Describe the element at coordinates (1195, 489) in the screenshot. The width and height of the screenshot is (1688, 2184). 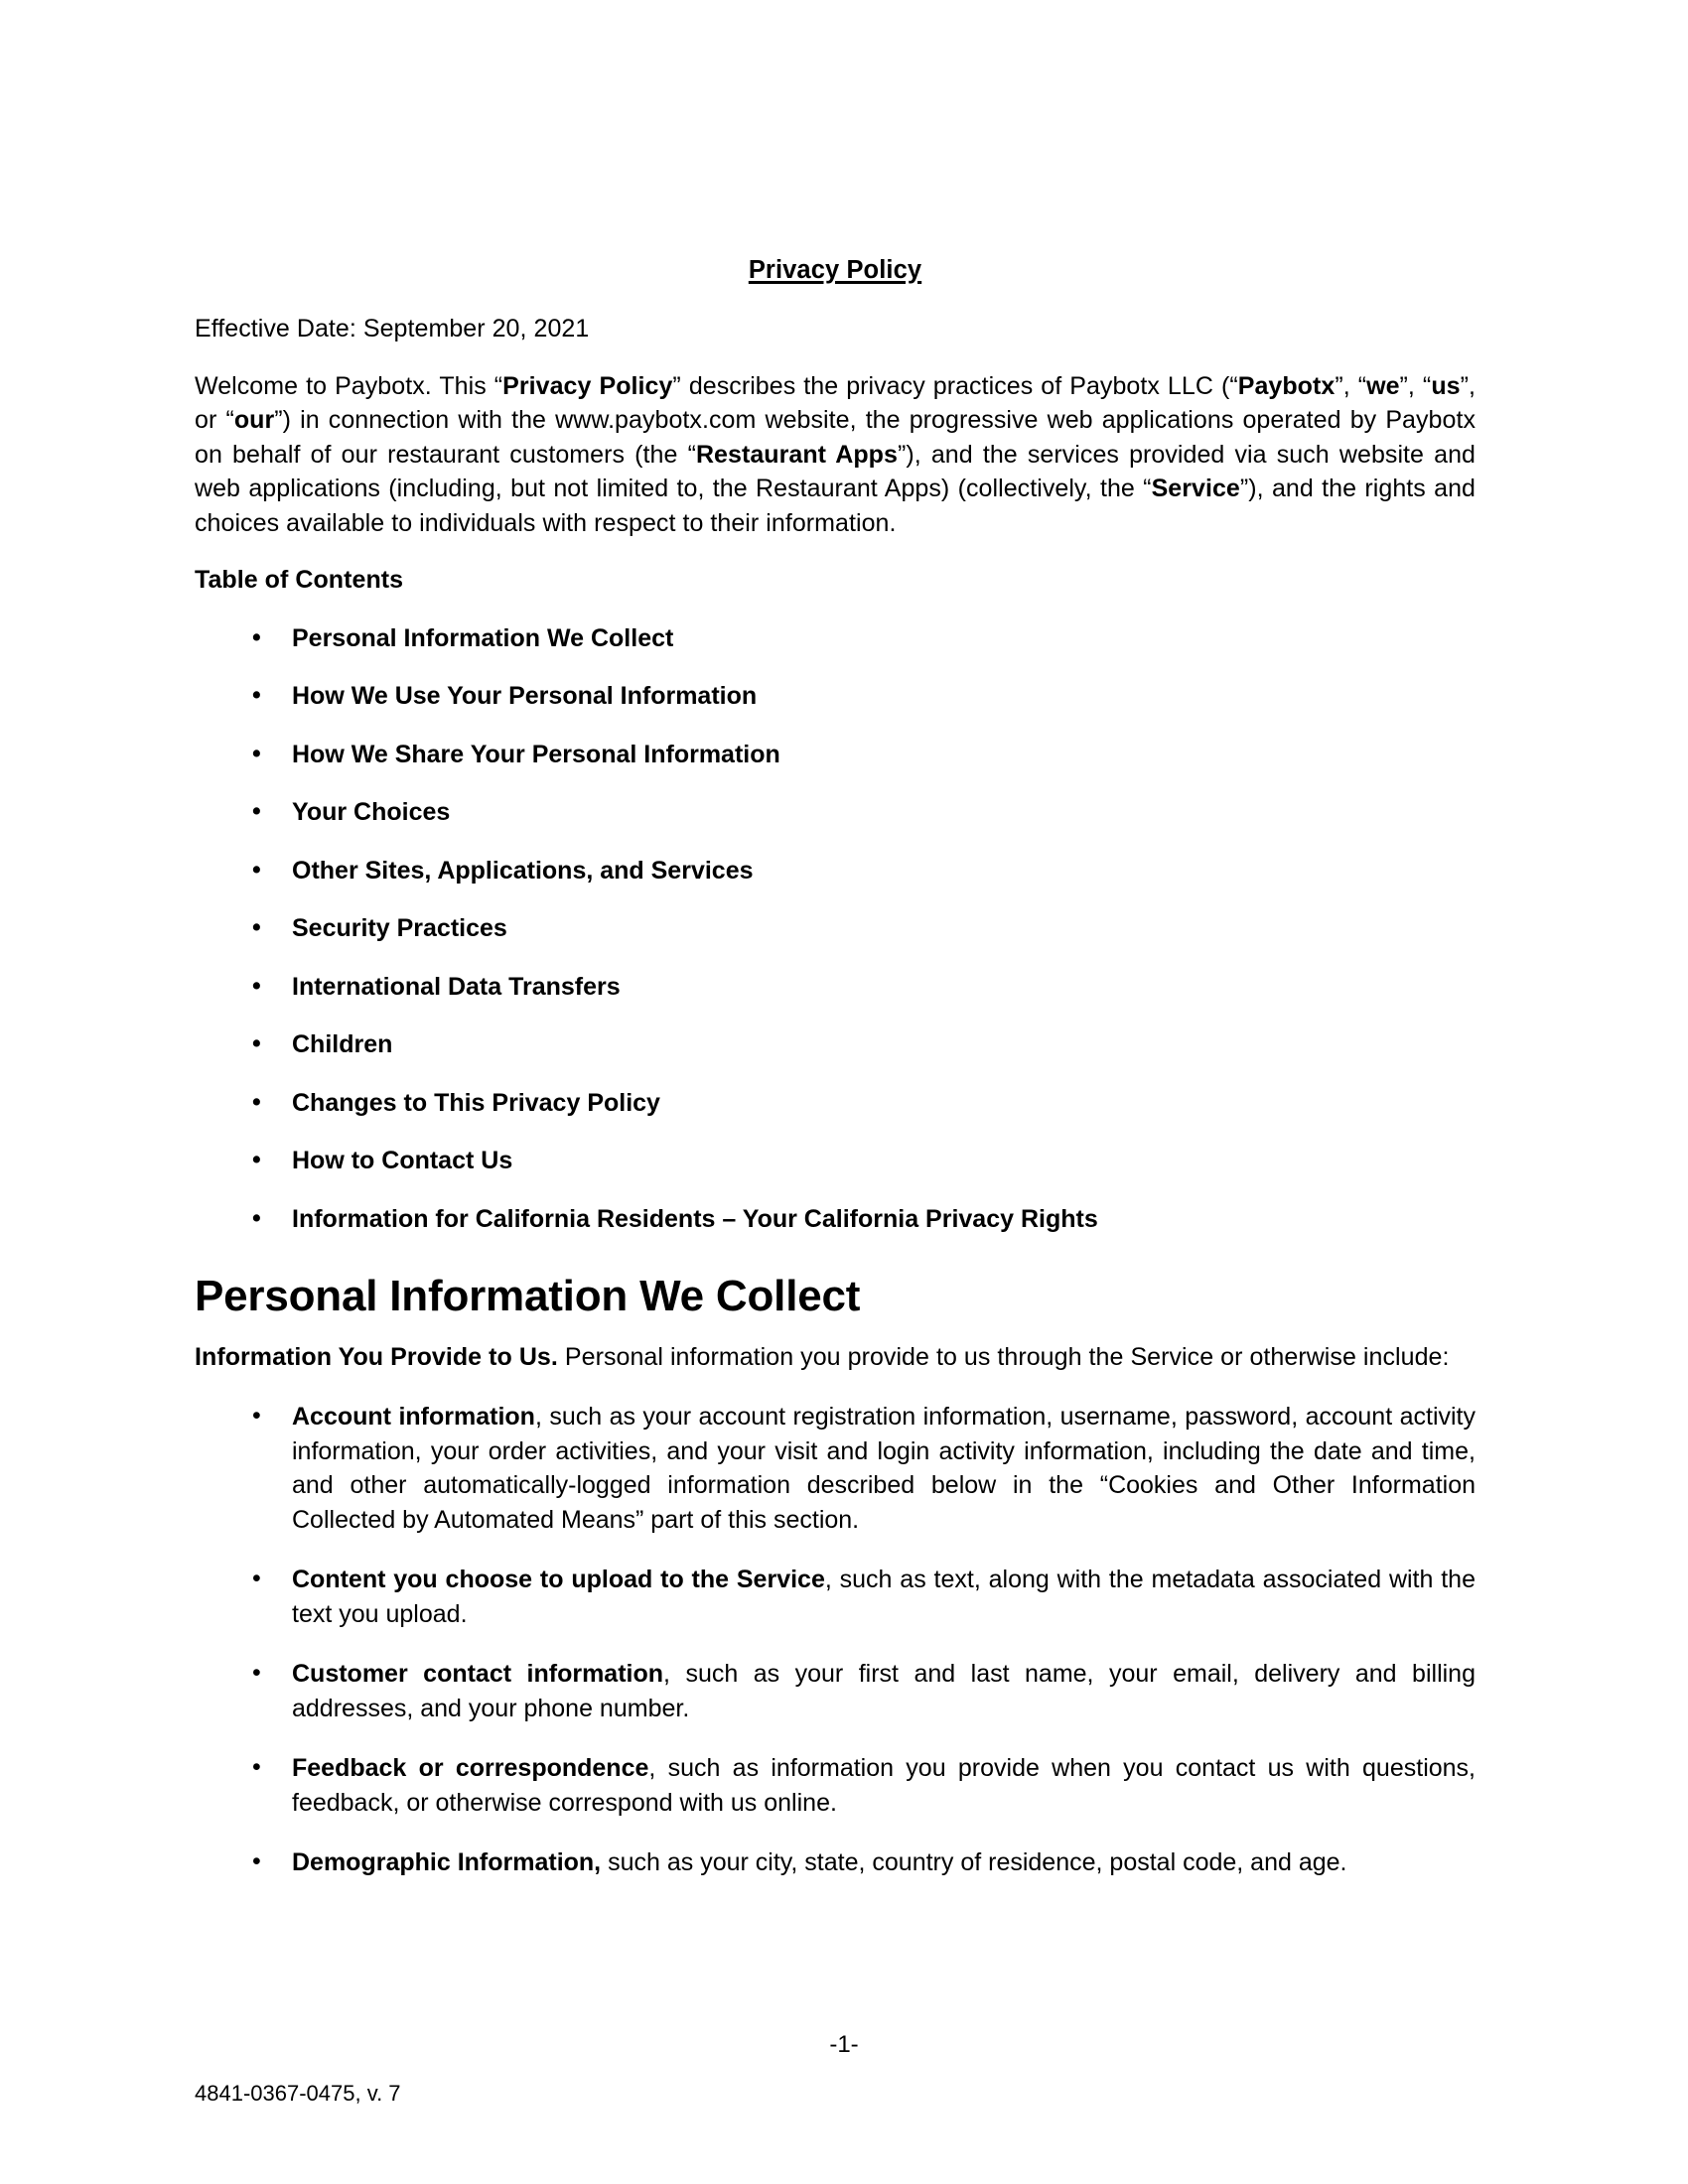
I see `term-service: Service` at that location.